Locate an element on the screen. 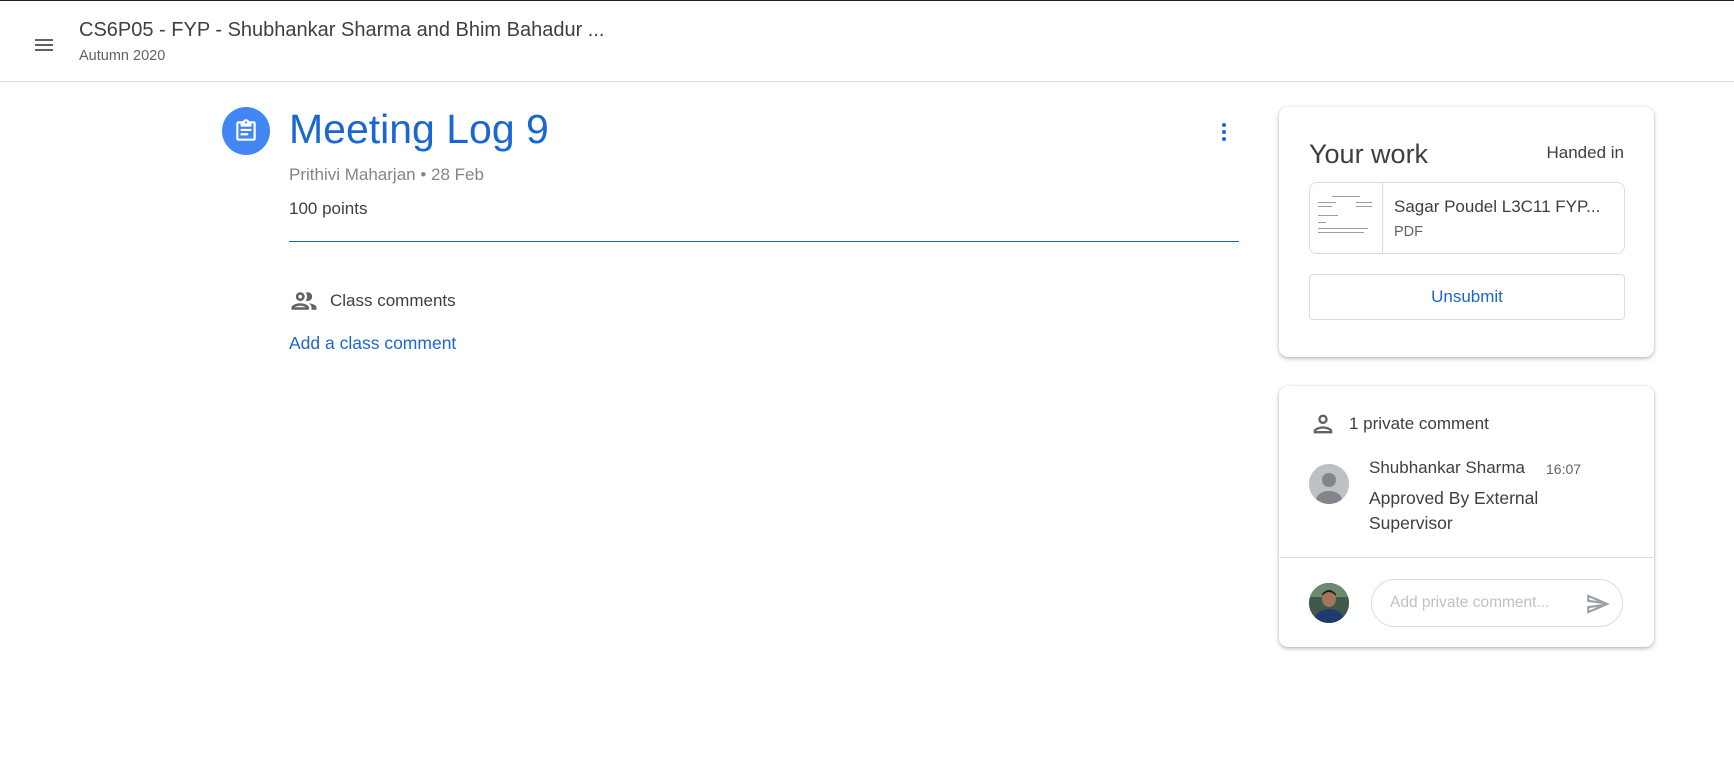 Image resolution: width=1734 pixels, height=758 pixels. class-comments-label: Class comments is located at coordinates (393, 300).